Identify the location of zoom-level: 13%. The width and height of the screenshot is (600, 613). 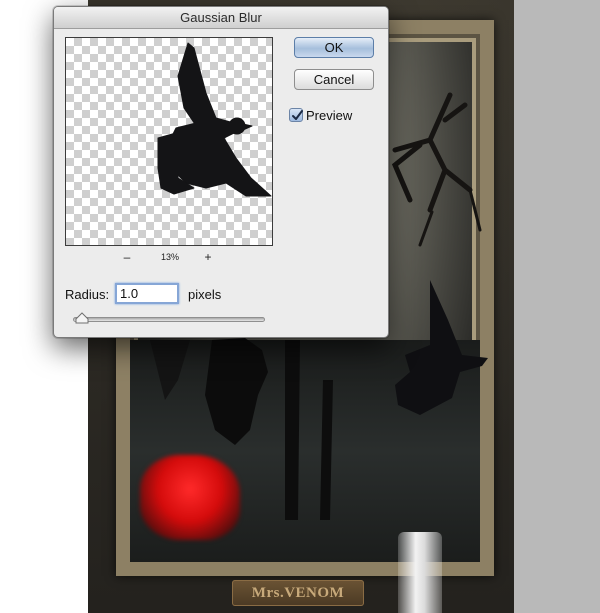
(169, 257).